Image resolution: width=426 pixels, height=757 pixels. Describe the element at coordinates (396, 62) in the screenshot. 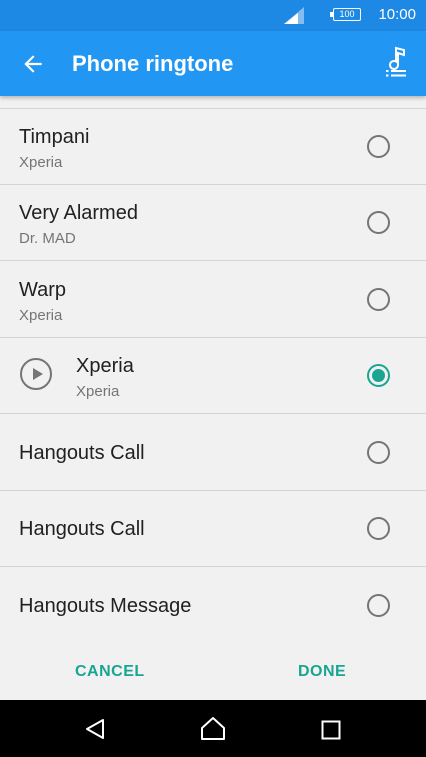

I see `music-library-icon` at that location.